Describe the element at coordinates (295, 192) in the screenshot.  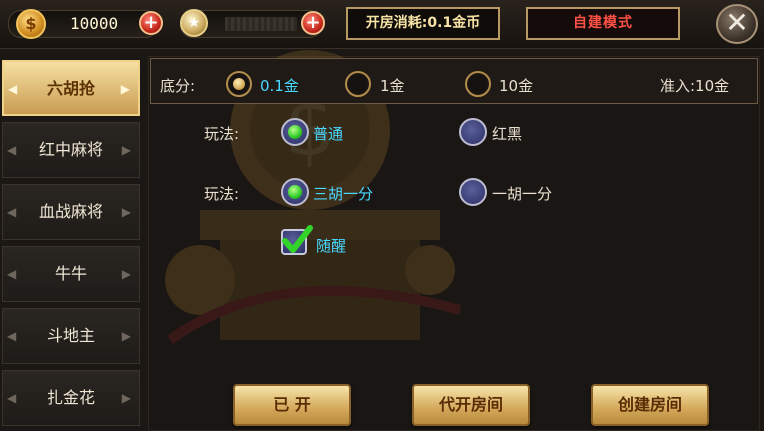
I see `play-mode-2-radio-three-hu` at that location.